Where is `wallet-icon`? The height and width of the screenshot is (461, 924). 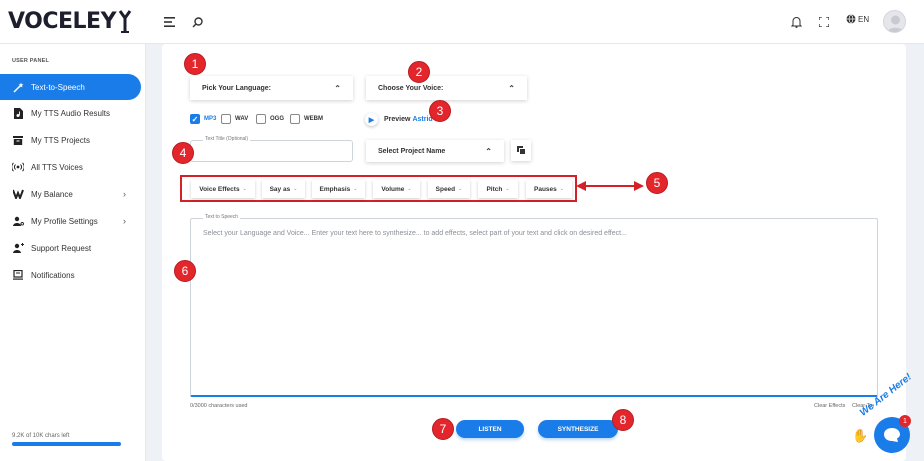
wallet-icon is located at coordinates (18, 194).